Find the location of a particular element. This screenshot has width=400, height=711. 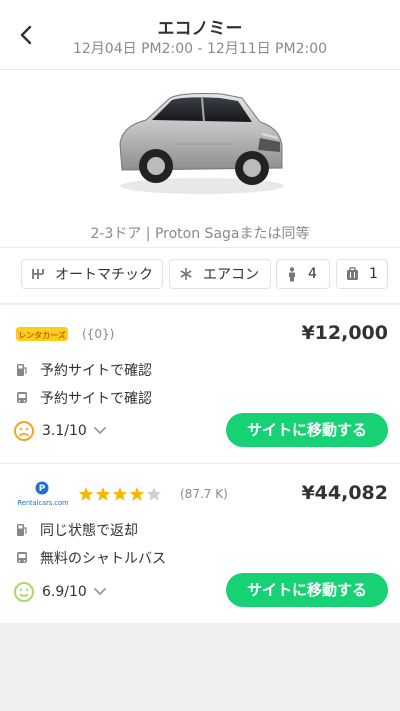

page-title: エコノミー is located at coordinates (200, 29).